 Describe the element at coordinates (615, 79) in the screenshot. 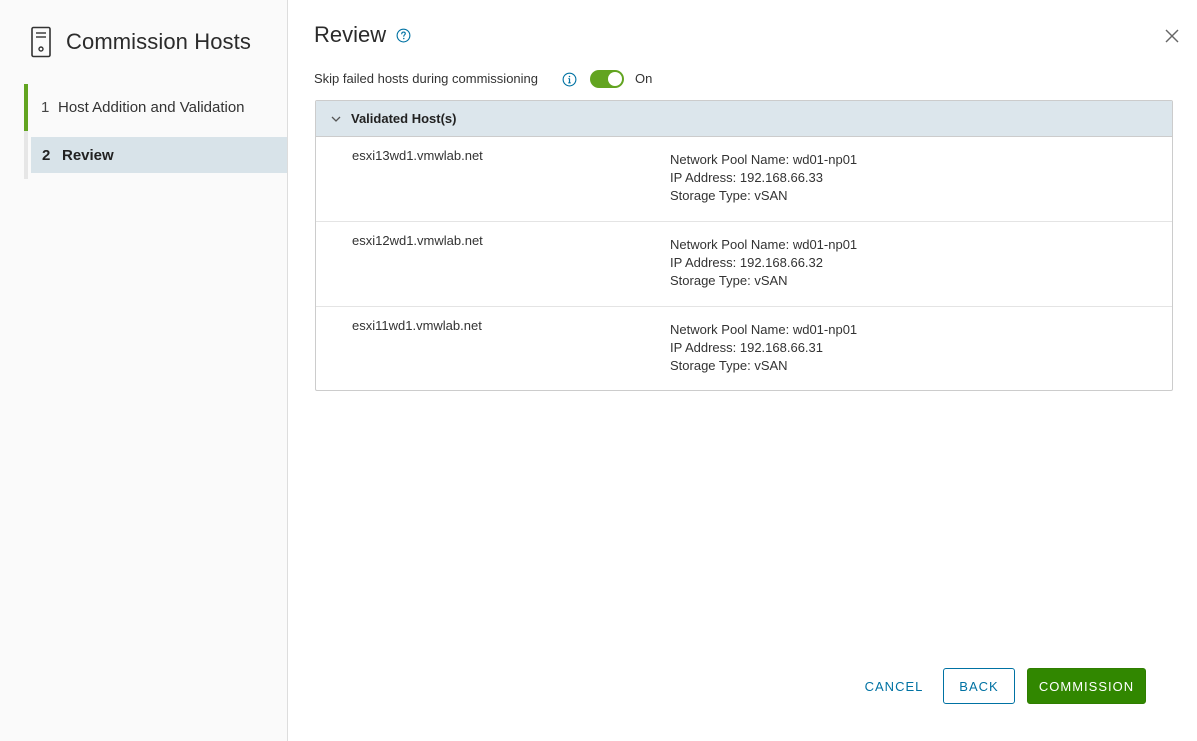

I see `toggle-knob` at that location.